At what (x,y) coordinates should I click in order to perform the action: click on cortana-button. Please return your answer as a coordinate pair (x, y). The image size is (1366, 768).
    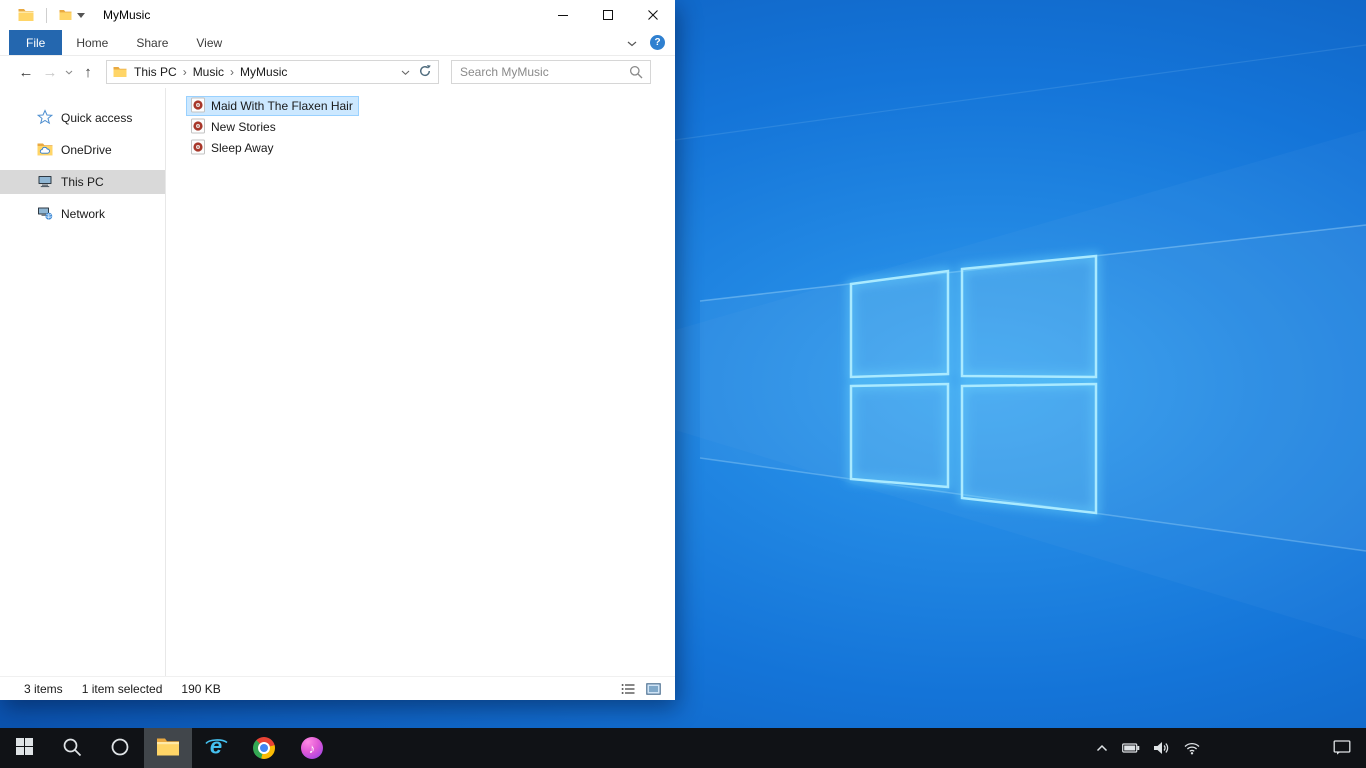
    Looking at the image, I should click on (120, 748).